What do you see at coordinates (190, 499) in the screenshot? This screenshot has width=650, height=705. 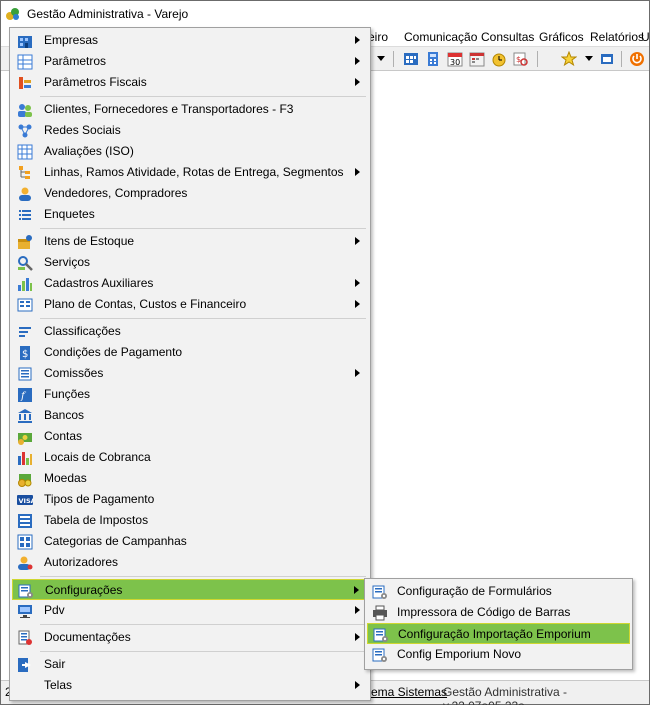 I see `menu-item-tipos-pagamento: VISA Tipos de Pagamento` at bounding box center [190, 499].